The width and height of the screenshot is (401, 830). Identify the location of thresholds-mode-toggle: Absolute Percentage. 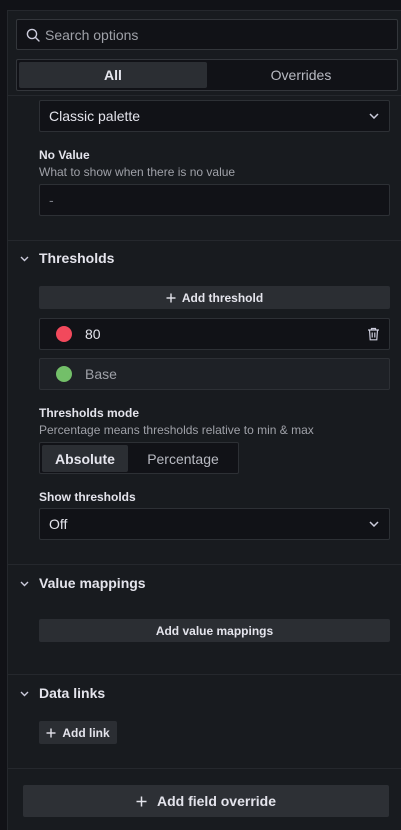
(139, 458).